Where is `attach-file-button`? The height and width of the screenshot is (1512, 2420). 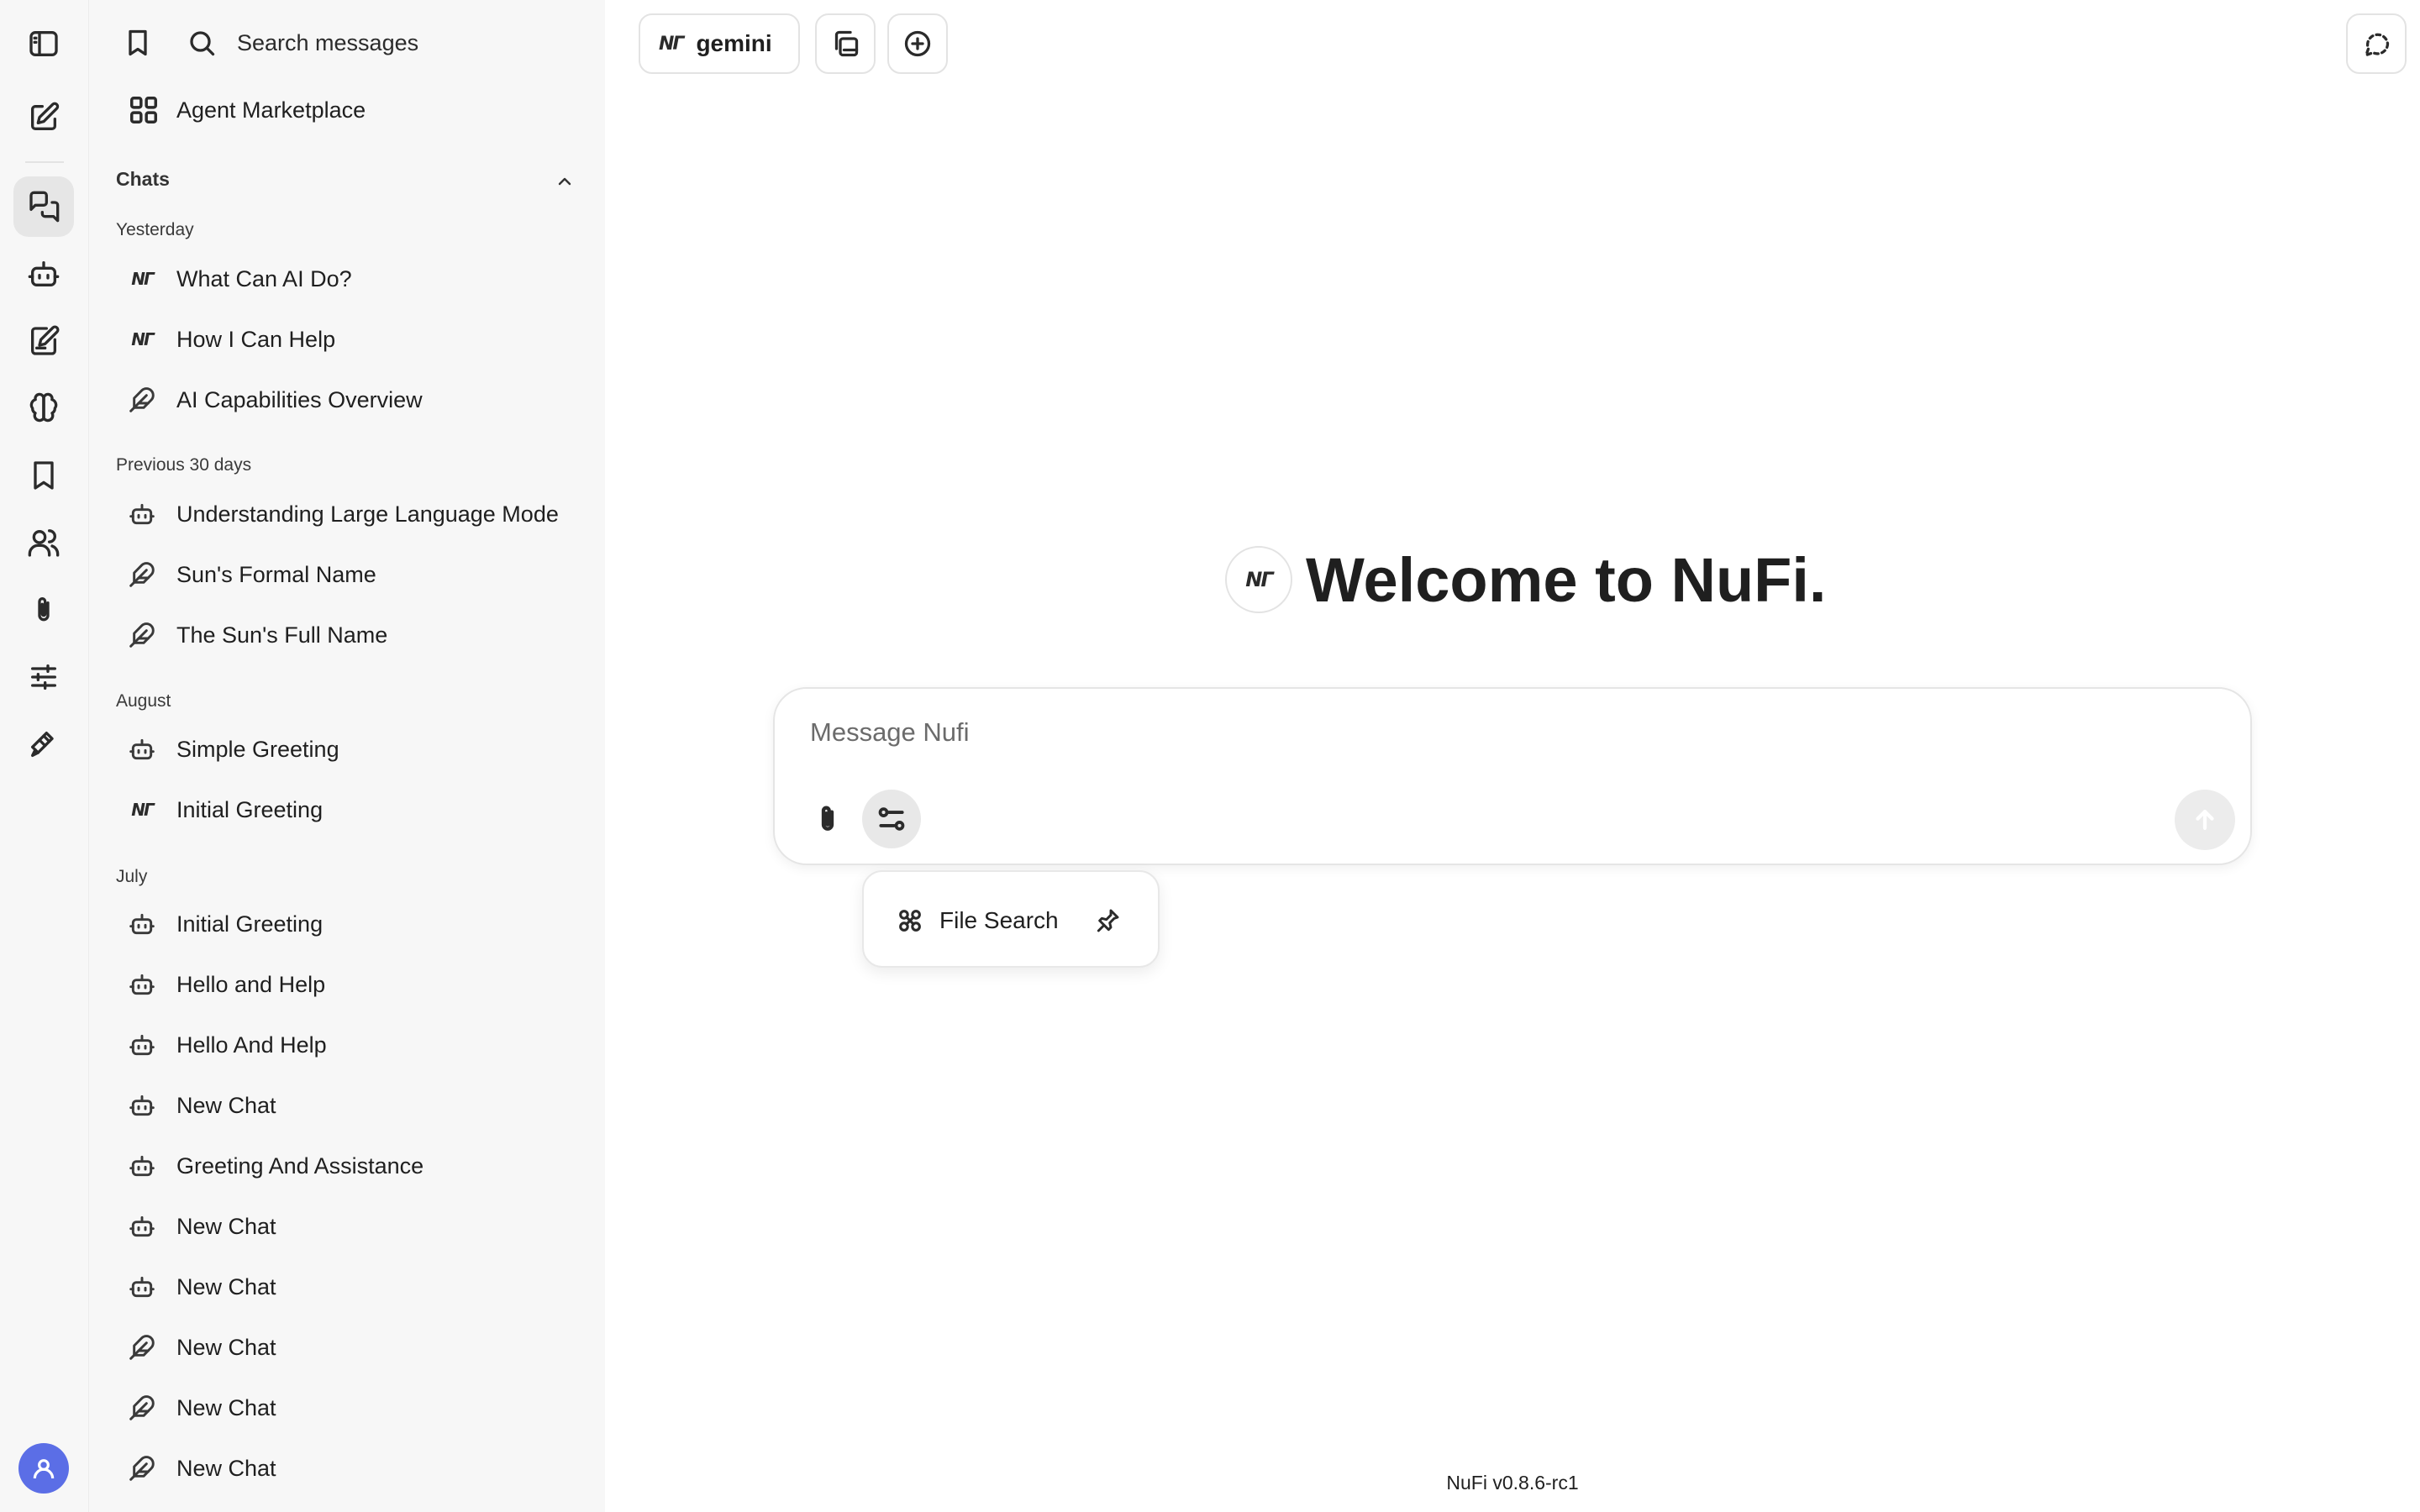 attach-file-button is located at coordinates (827, 819).